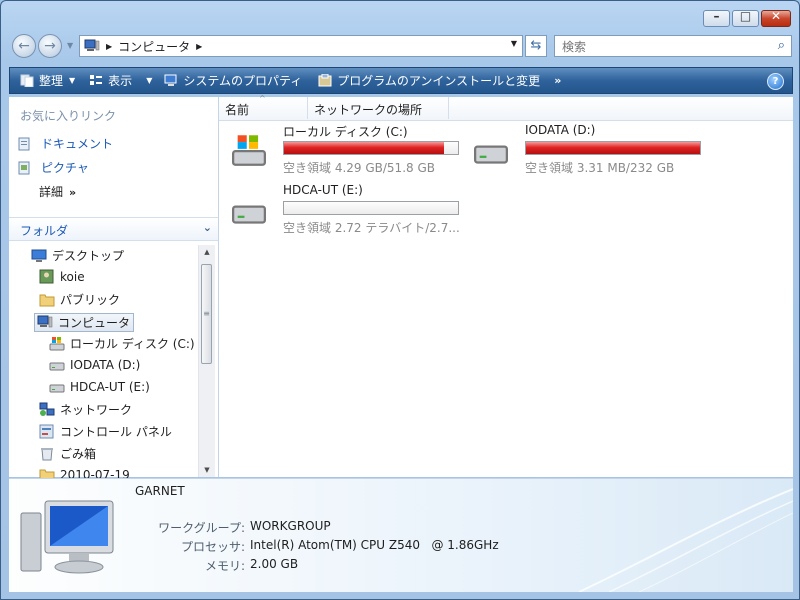 The height and width of the screenshot is (600, 800). What do you see at coordinates (39, 255) in the screenshot?
I see `desktop-icon` at bounding box center [39, 255].